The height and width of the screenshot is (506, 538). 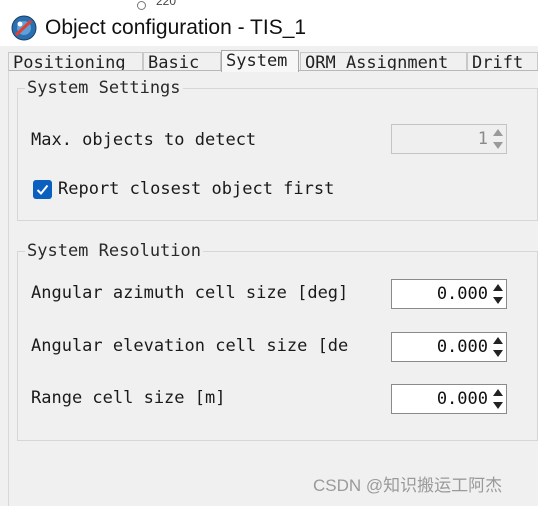 What do you see at coordinates (176, 27) in the screenshot?
I see `window-title: Object configuration - TIS_1` at bounding box center [176, 27].